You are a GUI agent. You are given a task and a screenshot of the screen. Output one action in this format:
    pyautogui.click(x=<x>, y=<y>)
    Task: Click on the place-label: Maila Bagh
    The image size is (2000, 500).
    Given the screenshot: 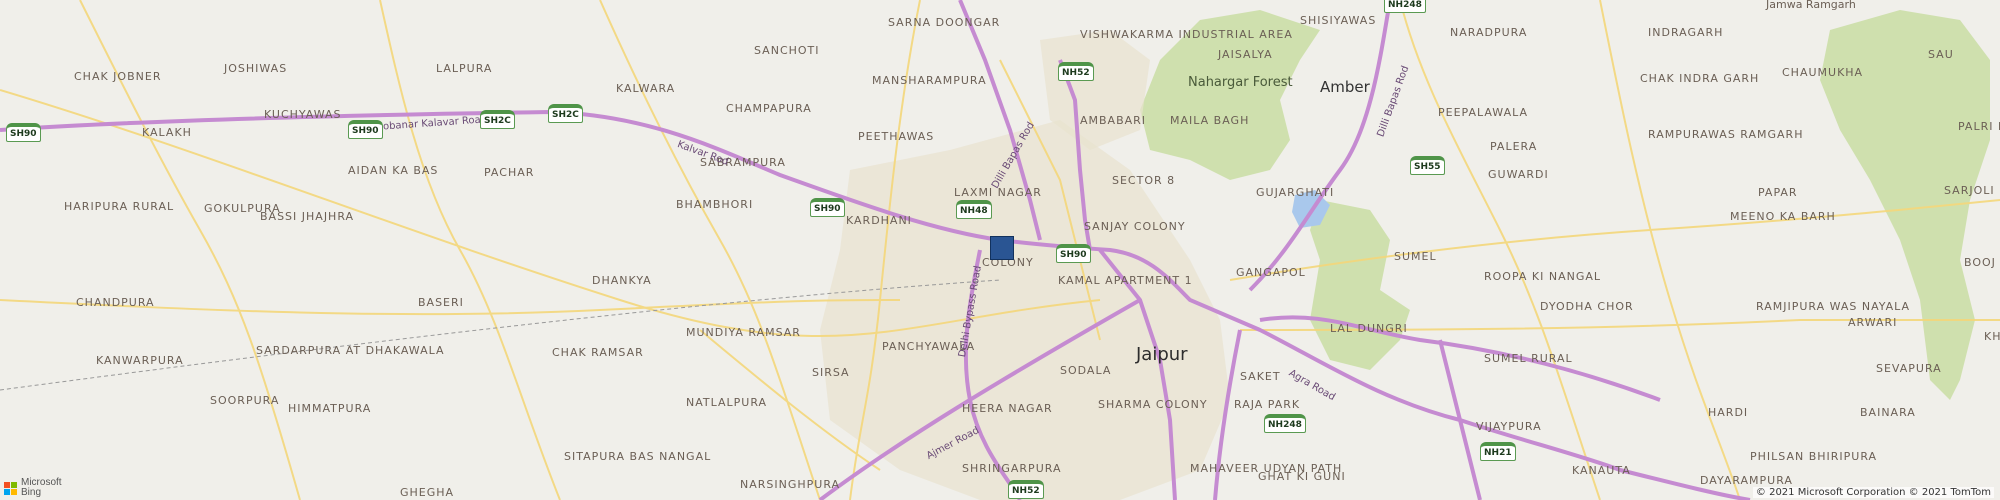 What is the action you would take?
    pyautogui.click(x=1210, y=120)
    